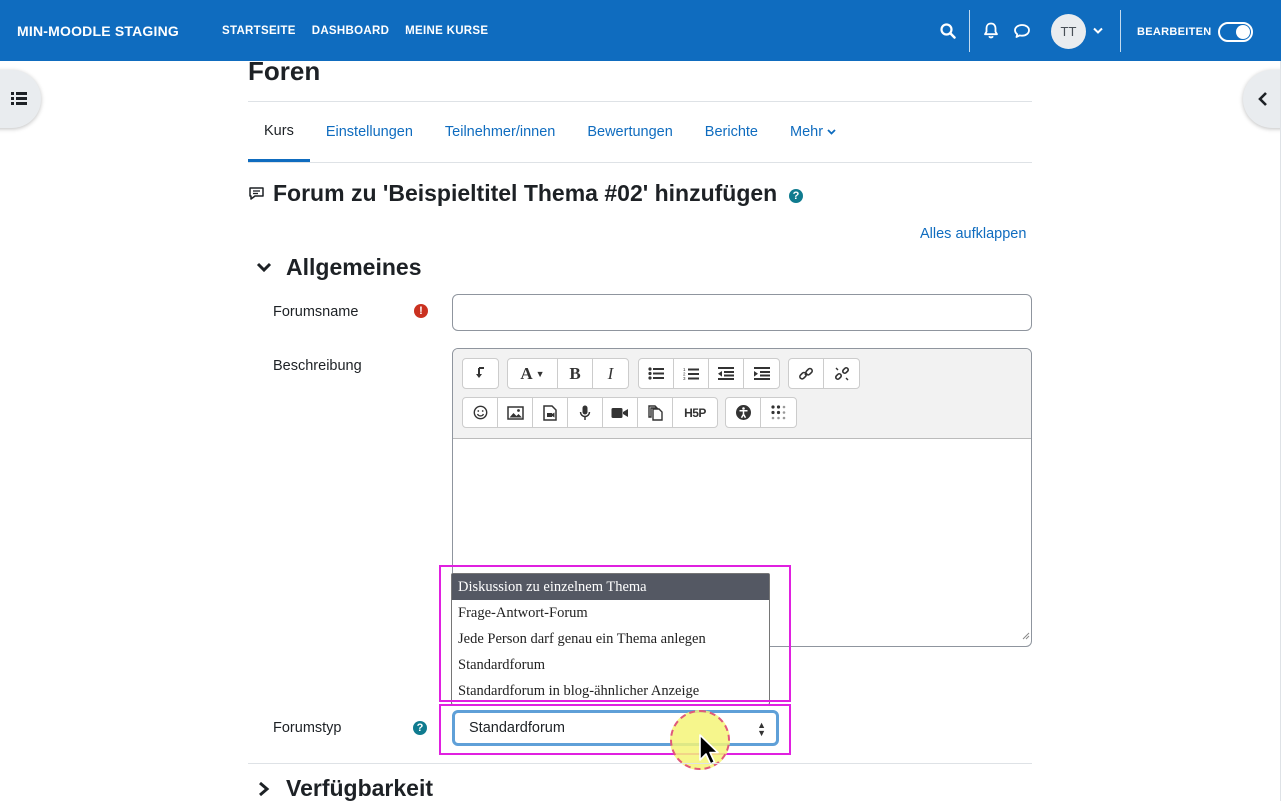 The image size is (1281, 801). Describe the element at coordinates (973, 234) in the screenshot. I see `expand-all-link: Alles aufklappen` at that location.